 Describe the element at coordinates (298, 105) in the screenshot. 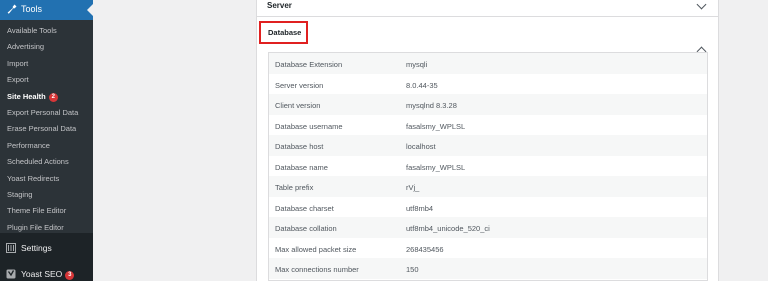

I see `row-label: Client version` at that location.